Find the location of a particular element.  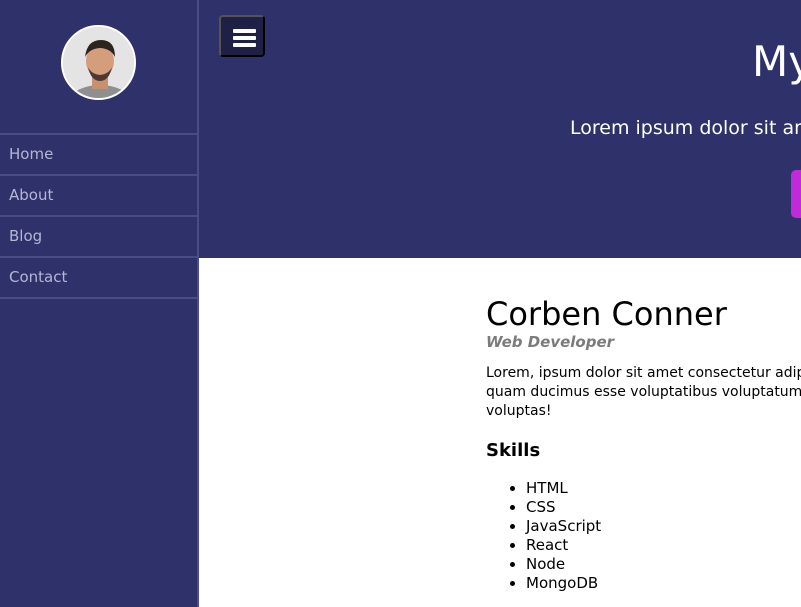

hero-title: My is located at coordinates (776, 61).